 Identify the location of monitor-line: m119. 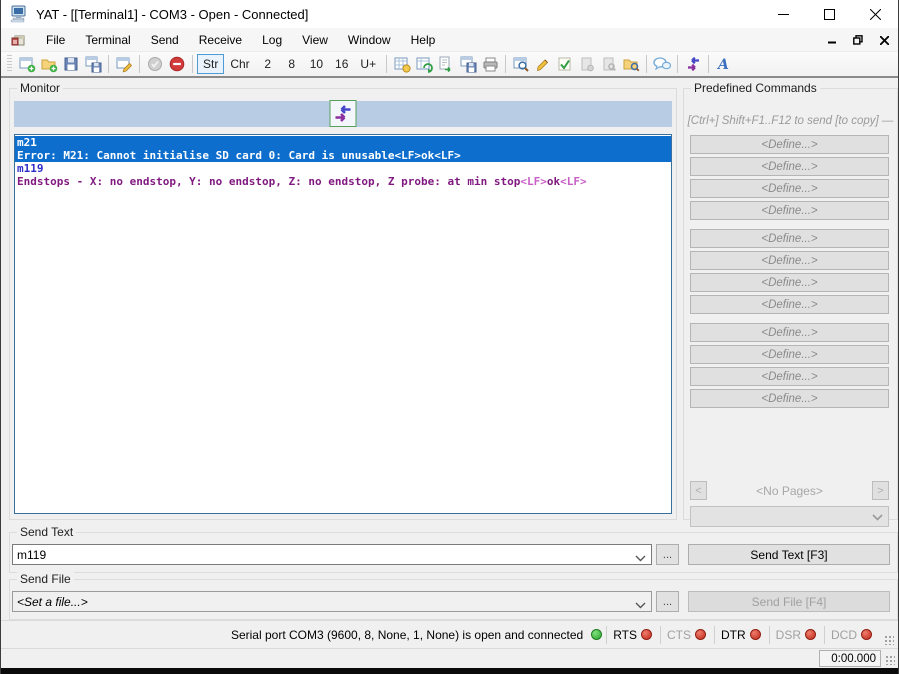
(343, 168).